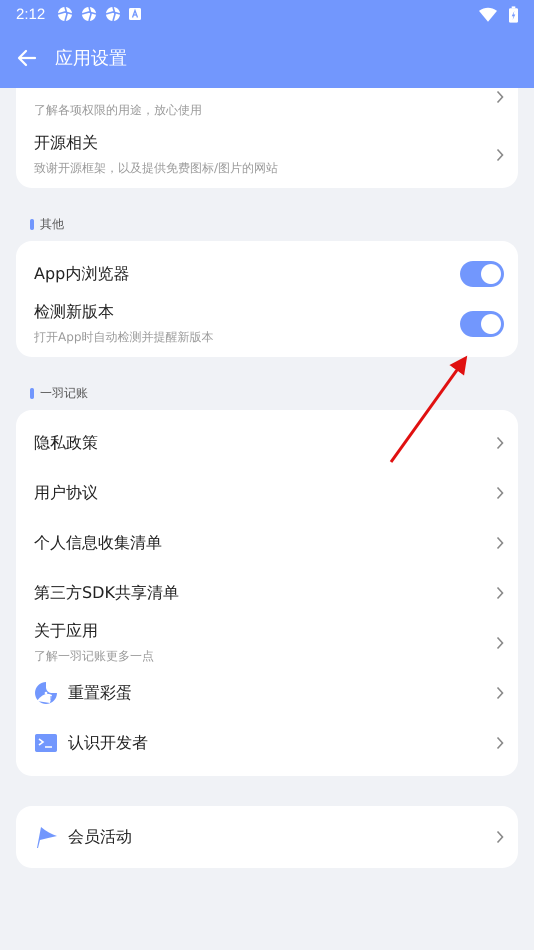 Image resolution: width=534 pixels, height=950 pixels. Describe the element at coordinates (46, 743) in the screenshot. I see `terminal-icon` at that location.